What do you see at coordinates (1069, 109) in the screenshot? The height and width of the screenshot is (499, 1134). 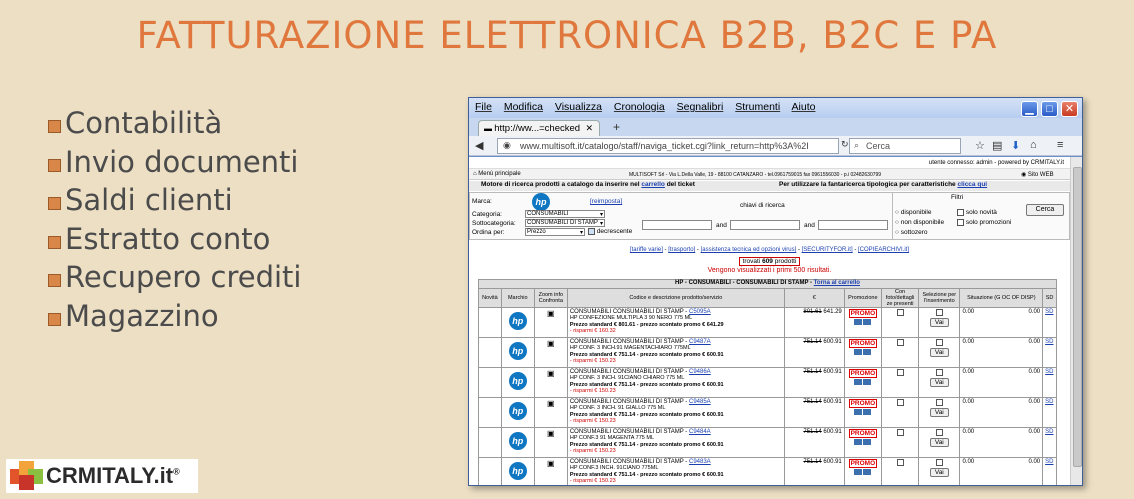 I see `close-button: ✕` at bounding box center [1069, 109].